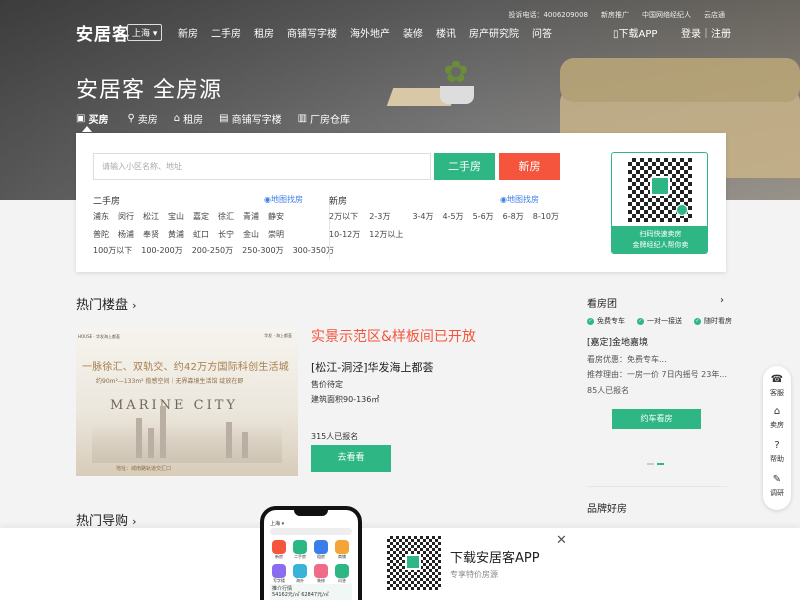 The width and height of the screenshot is (800, 600). I want to click on side-item-help: ? 帮助, so click(777, 452).